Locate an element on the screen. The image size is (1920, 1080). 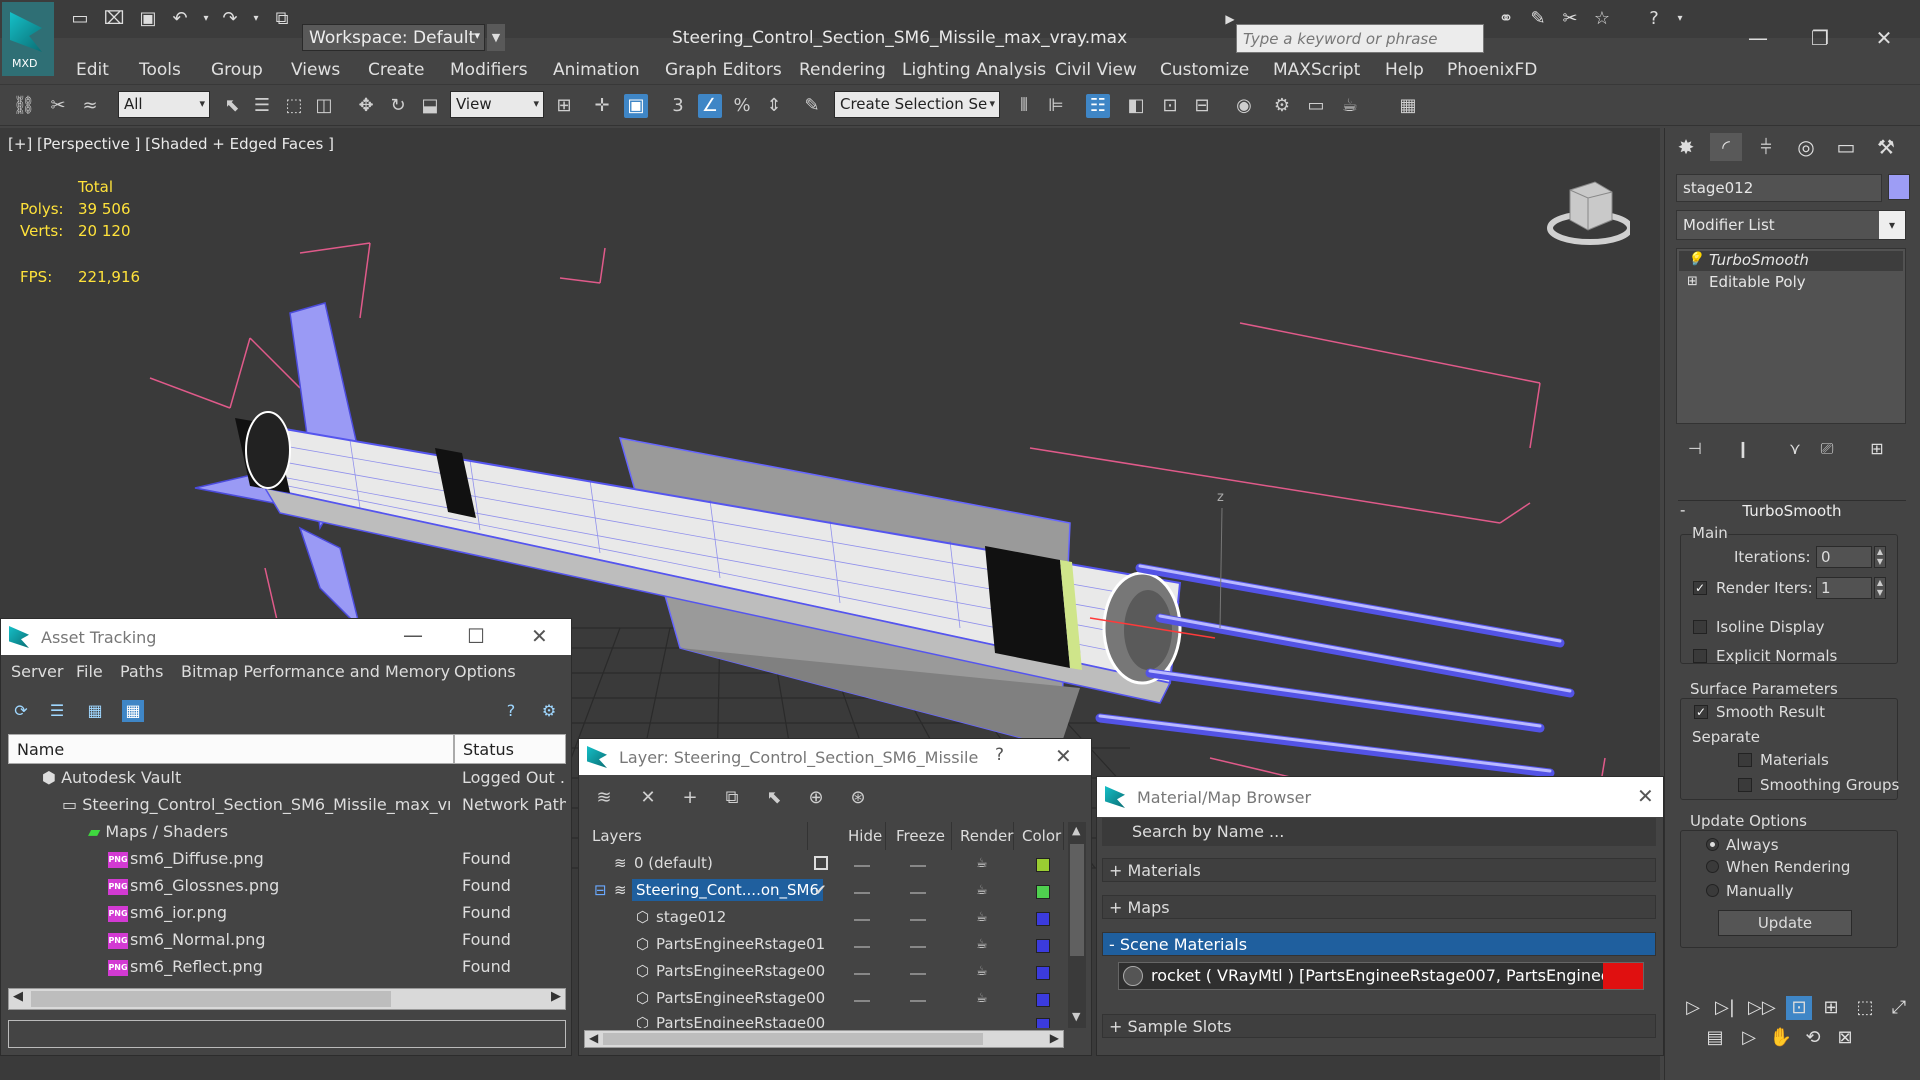
current-layer-check-icon: ✔ is located at coordinates (820, 890).